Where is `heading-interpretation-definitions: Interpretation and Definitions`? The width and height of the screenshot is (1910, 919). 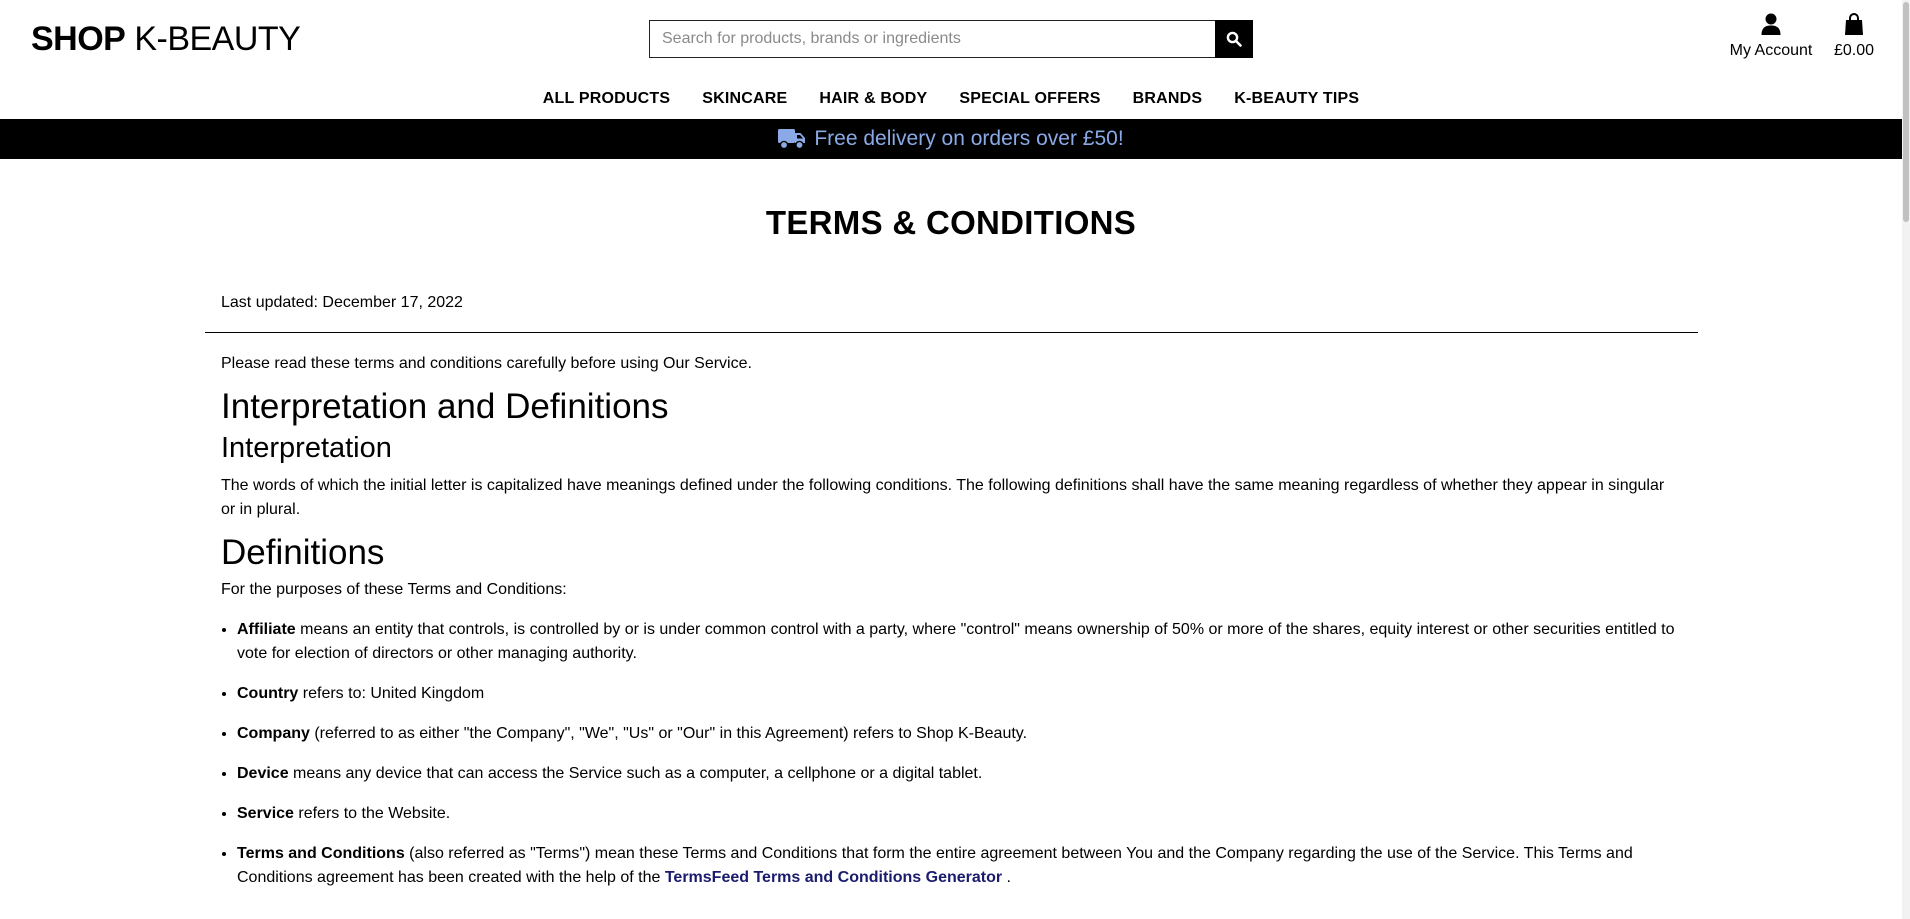
heading-interpretation-definitions: Interpretation and Definitions is located at coordinates (445, 406).